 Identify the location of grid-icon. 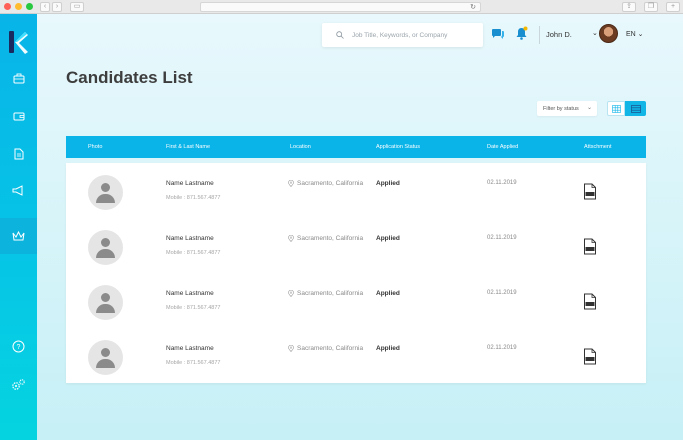
(616, 108).